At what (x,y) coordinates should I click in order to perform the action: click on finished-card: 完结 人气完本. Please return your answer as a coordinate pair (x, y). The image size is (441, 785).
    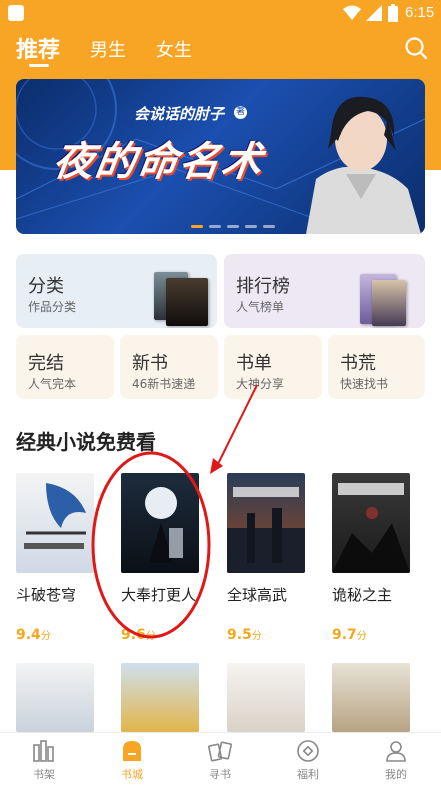
    Looking at the image, I should click on (65, 367).